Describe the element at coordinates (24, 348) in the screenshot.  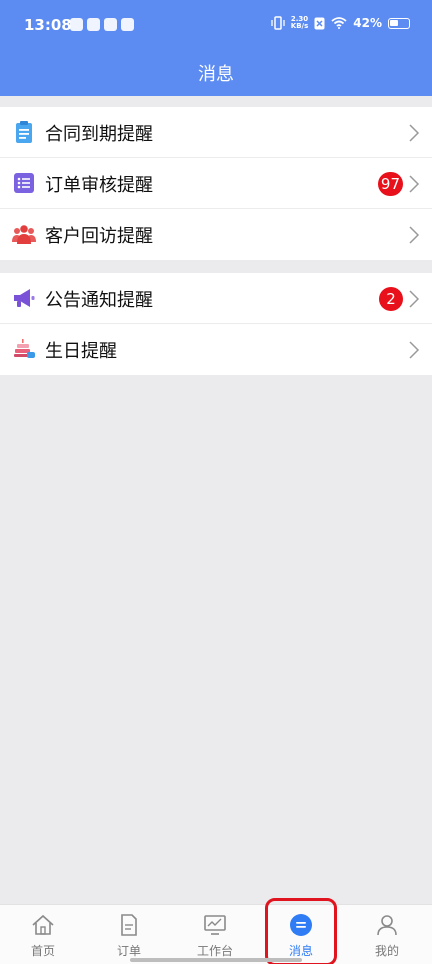
I see `cake-icon` at that location.